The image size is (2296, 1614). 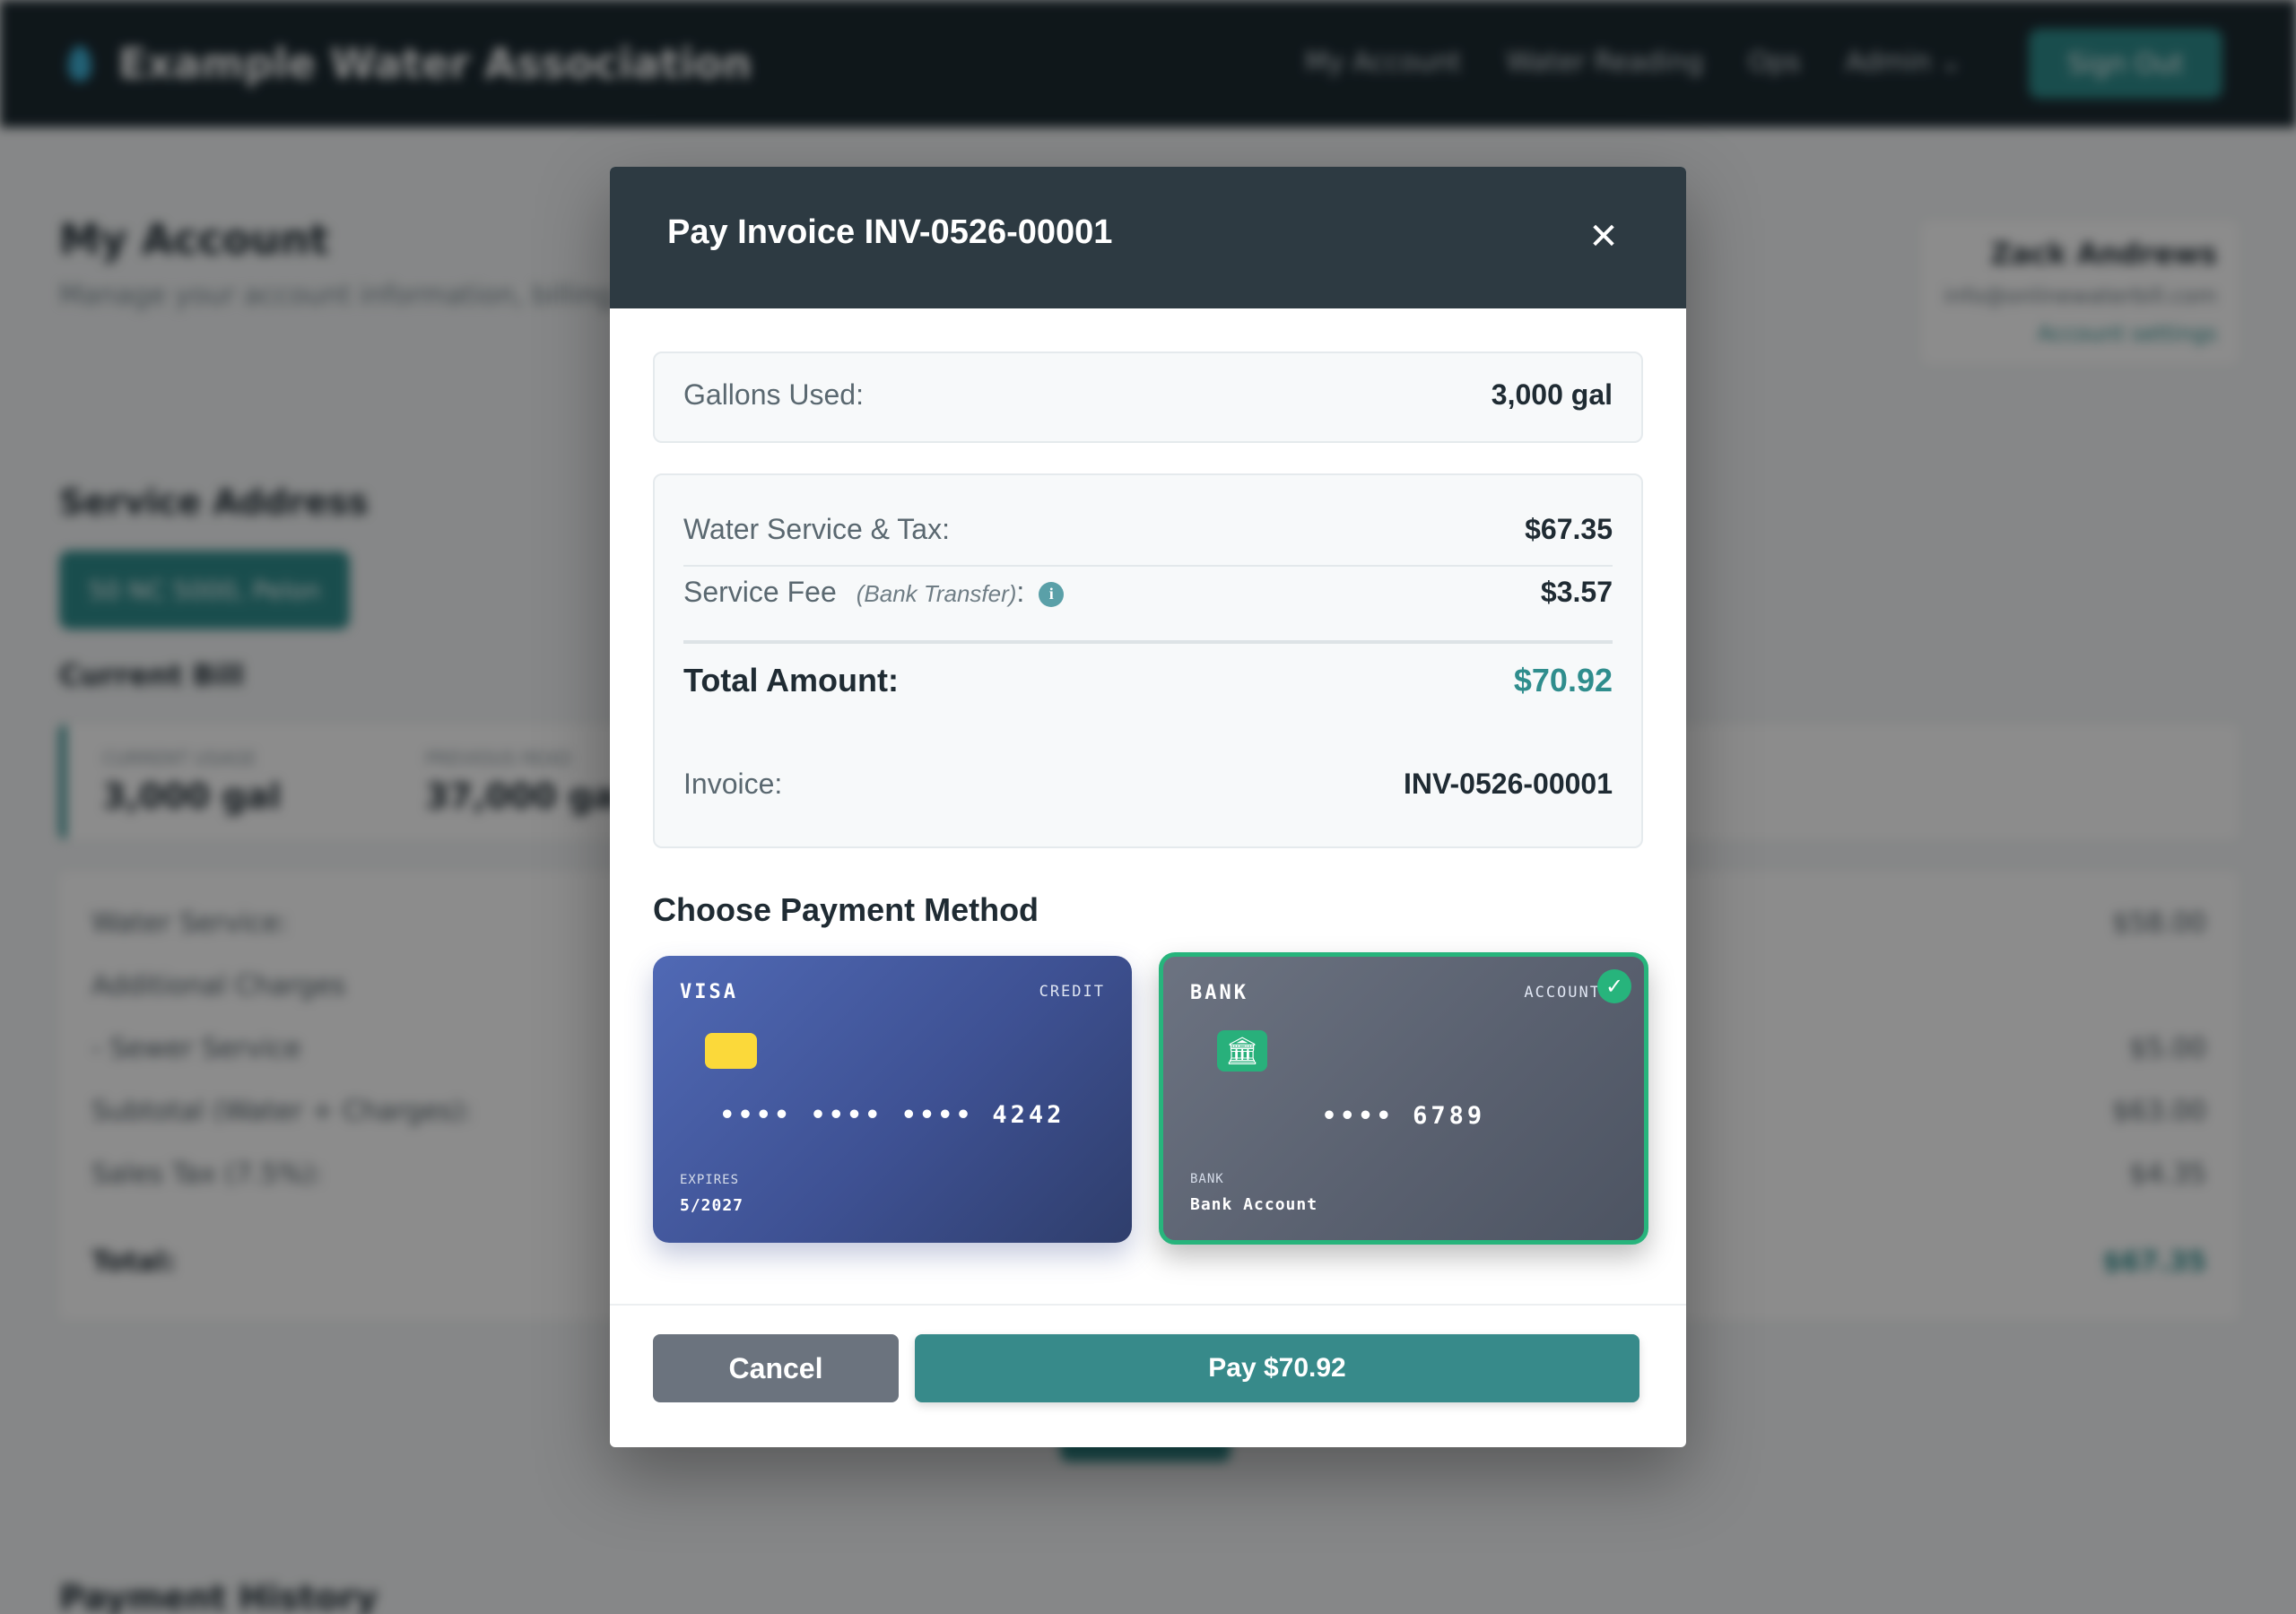 What do you see at coordinates (1603, 236) in the screenshot?
I see `close-icon: ✕` at bounding box center [1603, 236].